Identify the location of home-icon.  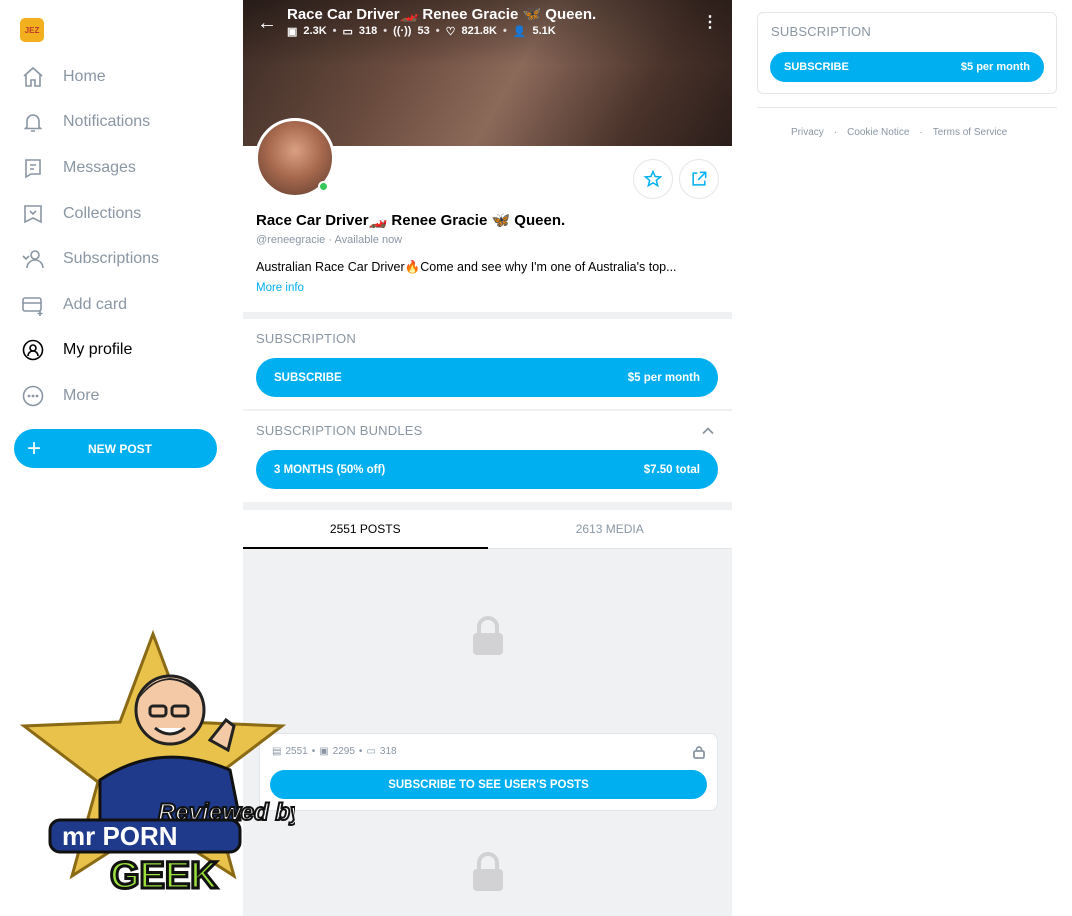
(33, 77).